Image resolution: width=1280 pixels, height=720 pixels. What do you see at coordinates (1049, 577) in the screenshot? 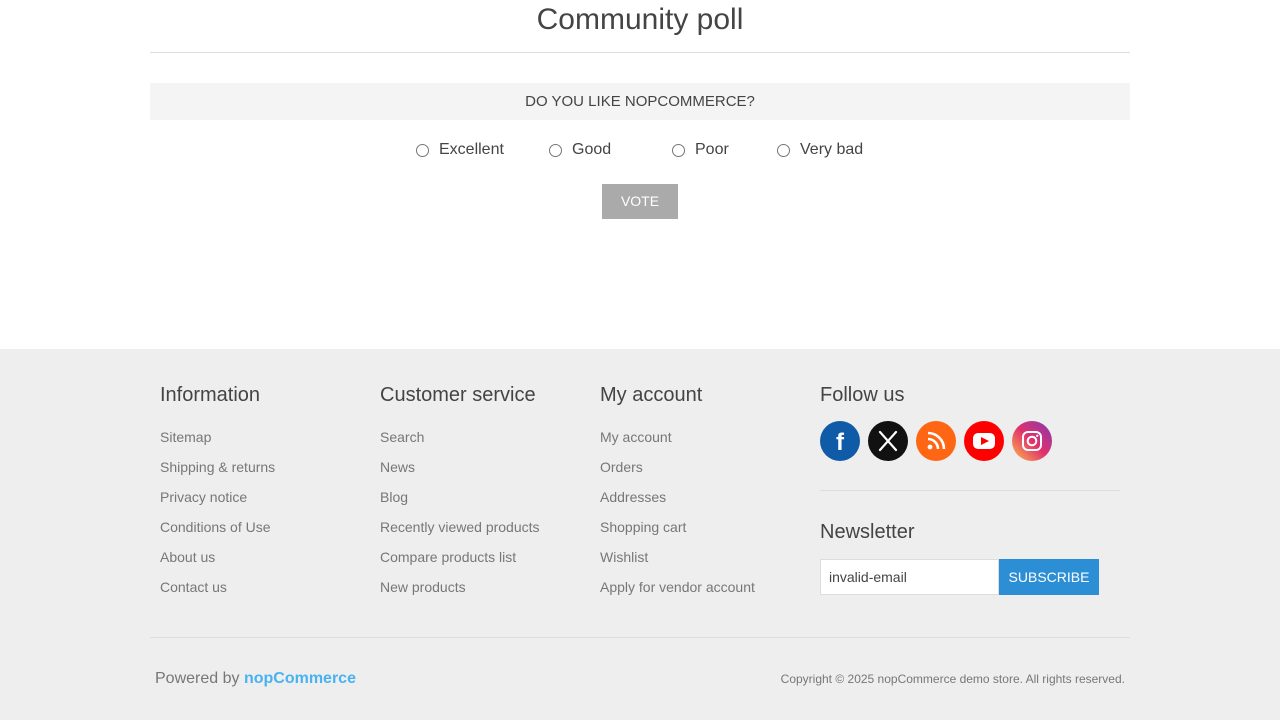
I see `subscribe-button: SUBSCRIBE` at bounding box center [1049, 577].